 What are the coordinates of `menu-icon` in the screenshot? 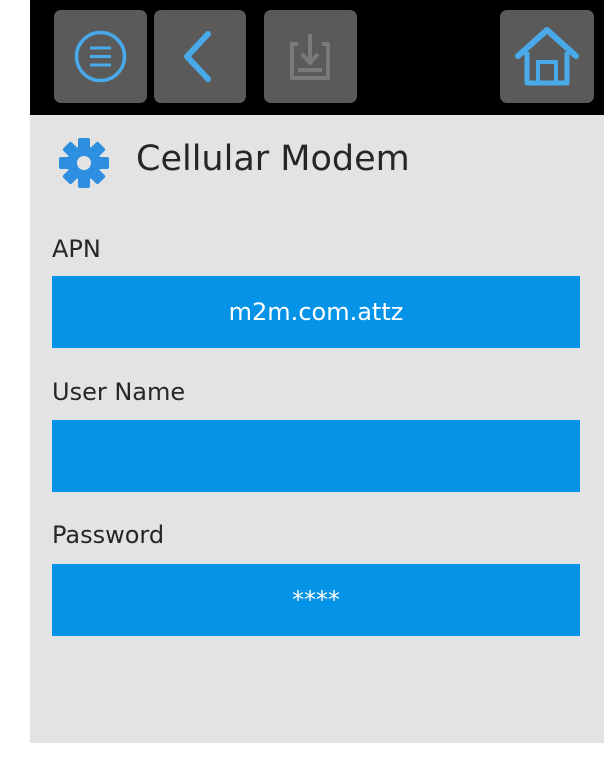 It's located at (100, 56).